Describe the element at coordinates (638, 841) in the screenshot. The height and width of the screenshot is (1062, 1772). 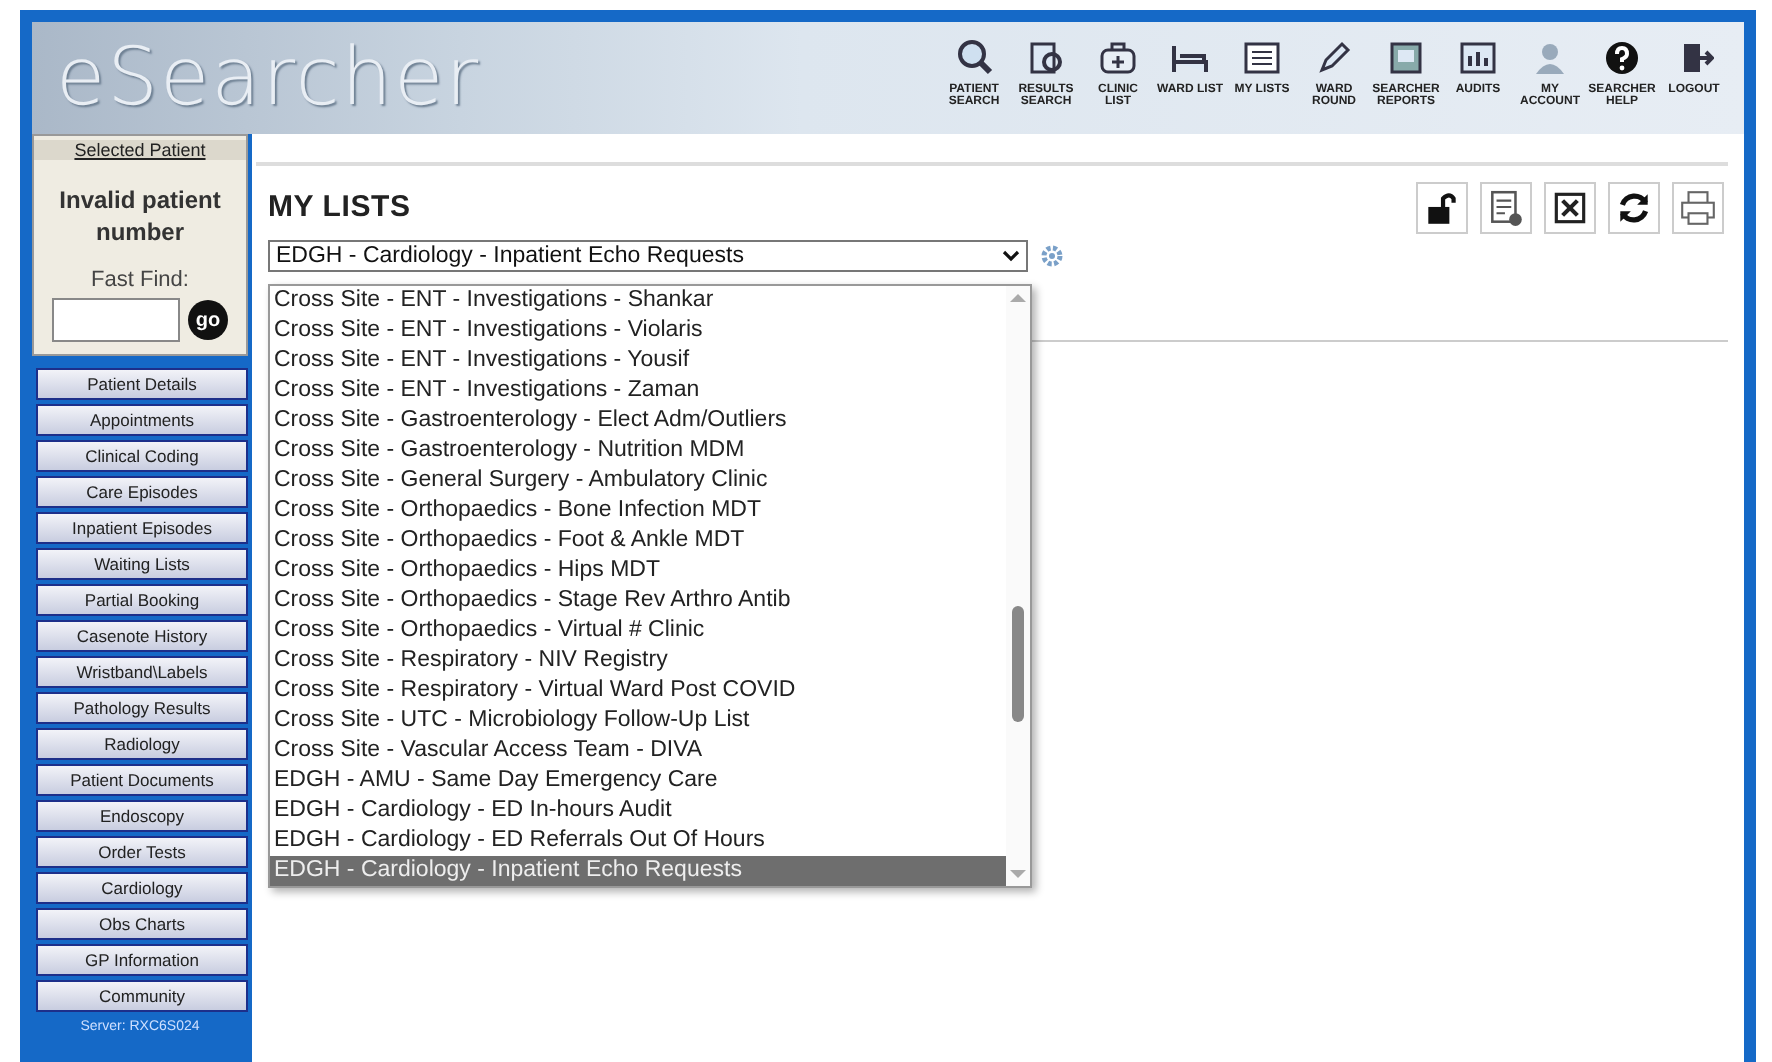
I see `dropdown-option: EDGH - Cardiology - ED Referrals Out Of Hours` at that location.